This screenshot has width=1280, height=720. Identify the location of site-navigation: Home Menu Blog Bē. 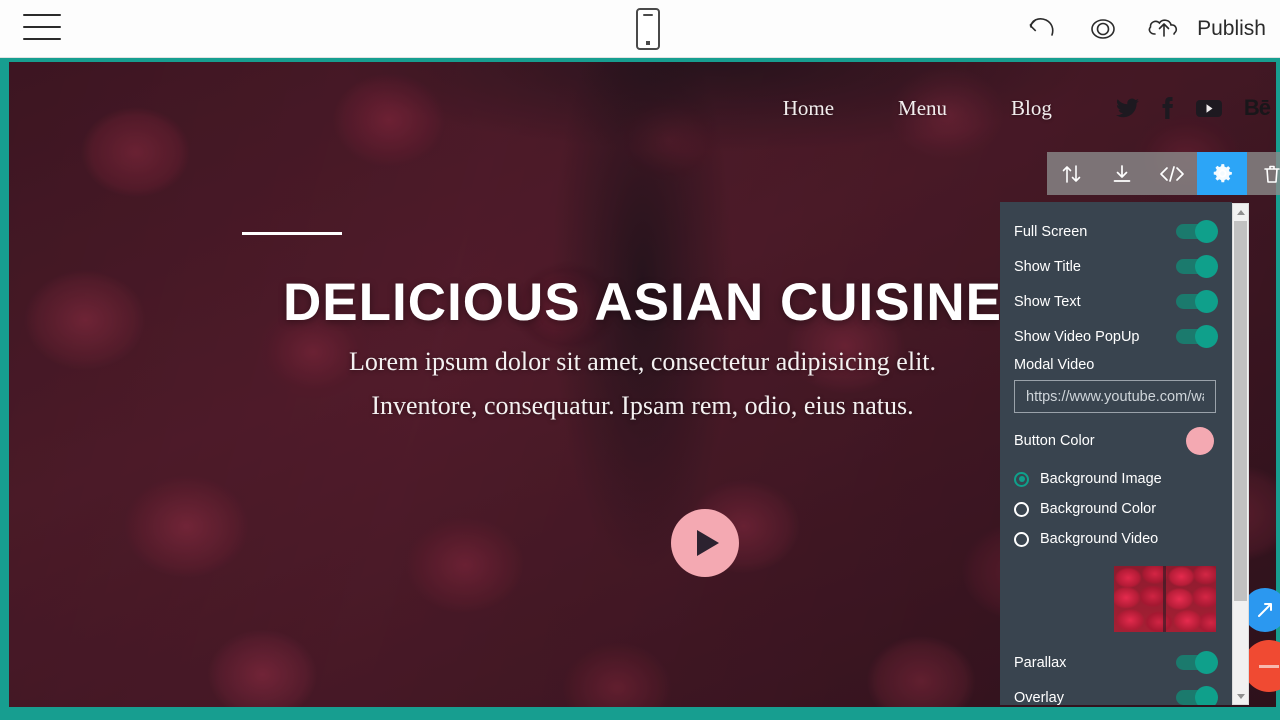
(642, 108).